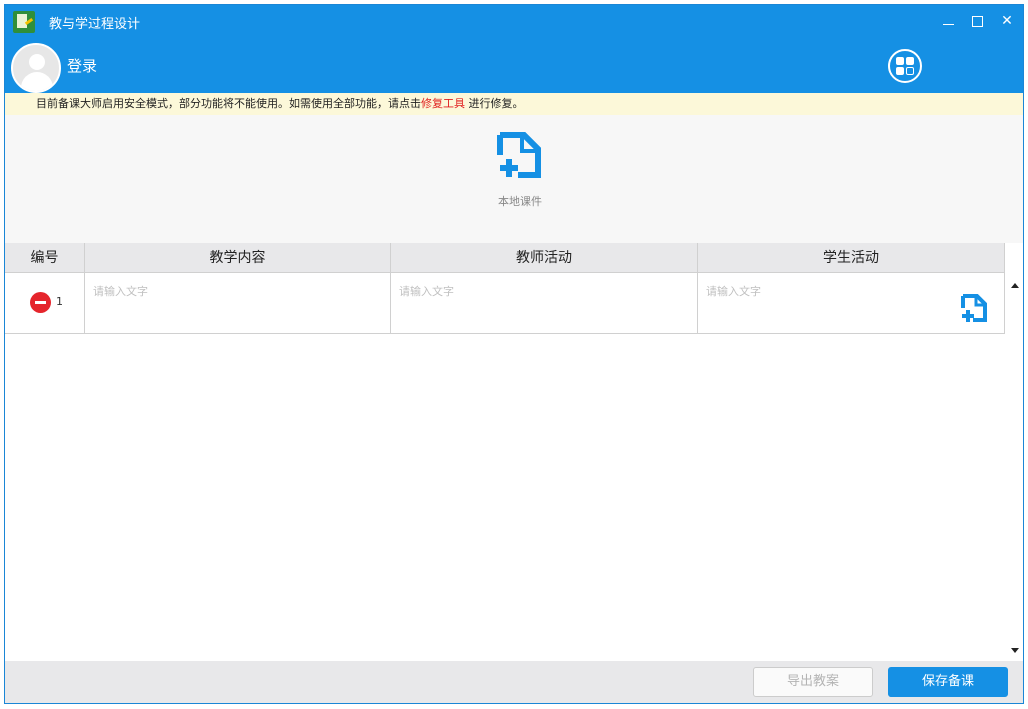 The image size is (1028, 709). Describe the element at coordinates (514, 65) in the screenshot. I see `user-bar: 登录` at that location.